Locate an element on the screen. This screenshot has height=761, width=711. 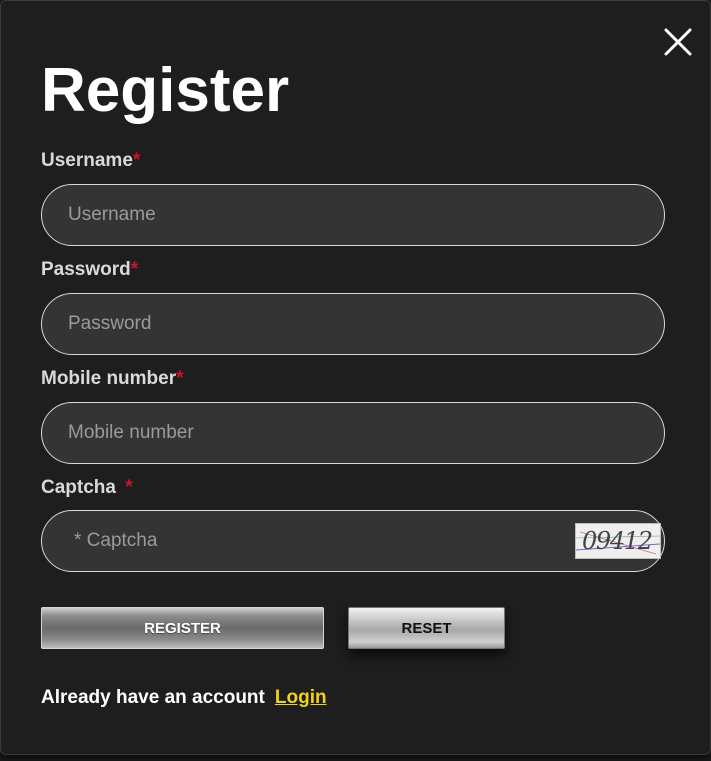
captcha-label-text: Captcha is located at coordinates (81, 487).